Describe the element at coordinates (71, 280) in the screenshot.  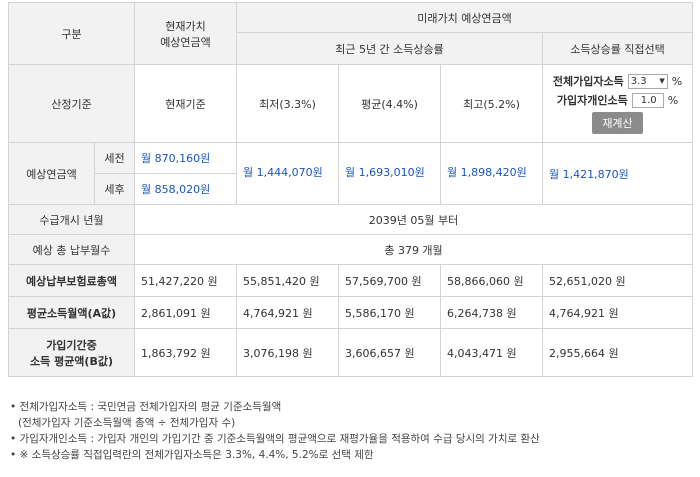
I see `total-premium-label: 예상납부보험료총액` at that location.